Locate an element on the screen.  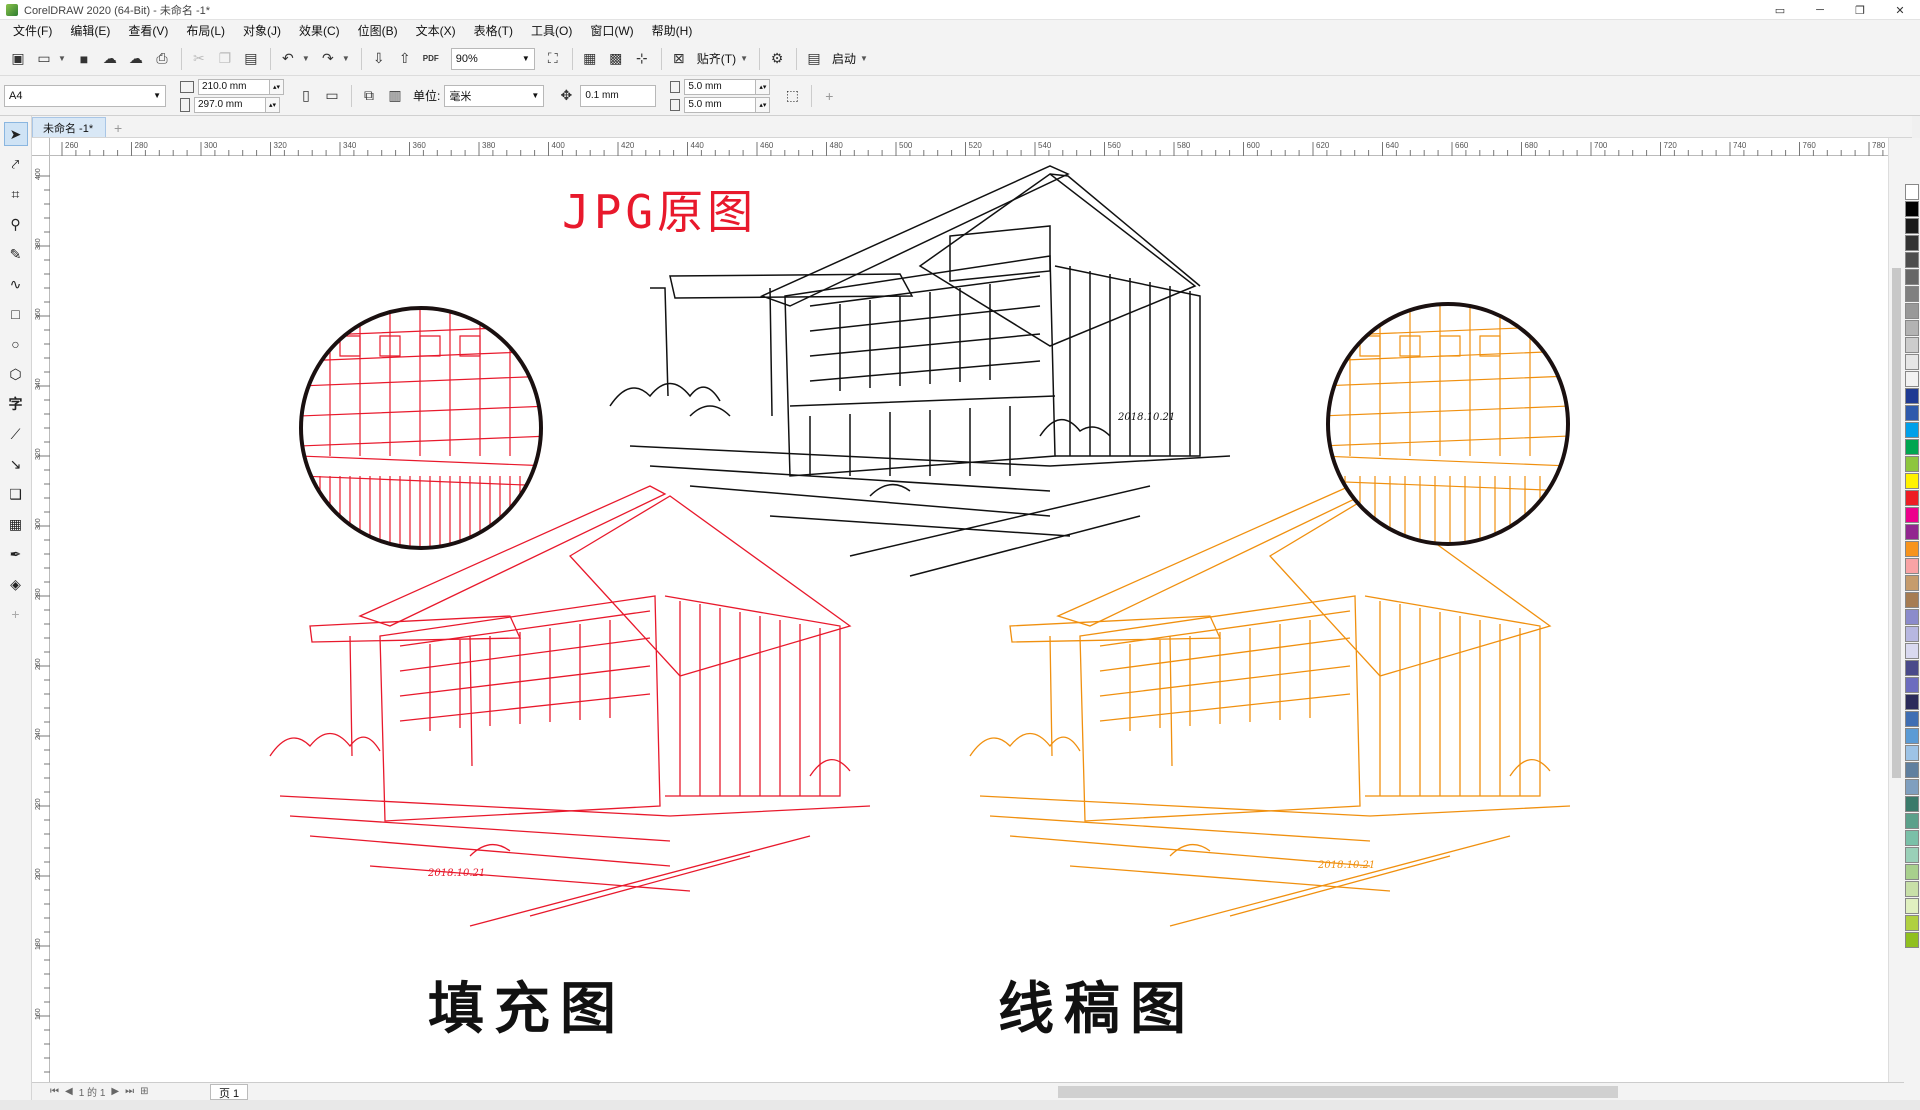
menu-layout: 布局(L) is located at coordinates (205, 31).